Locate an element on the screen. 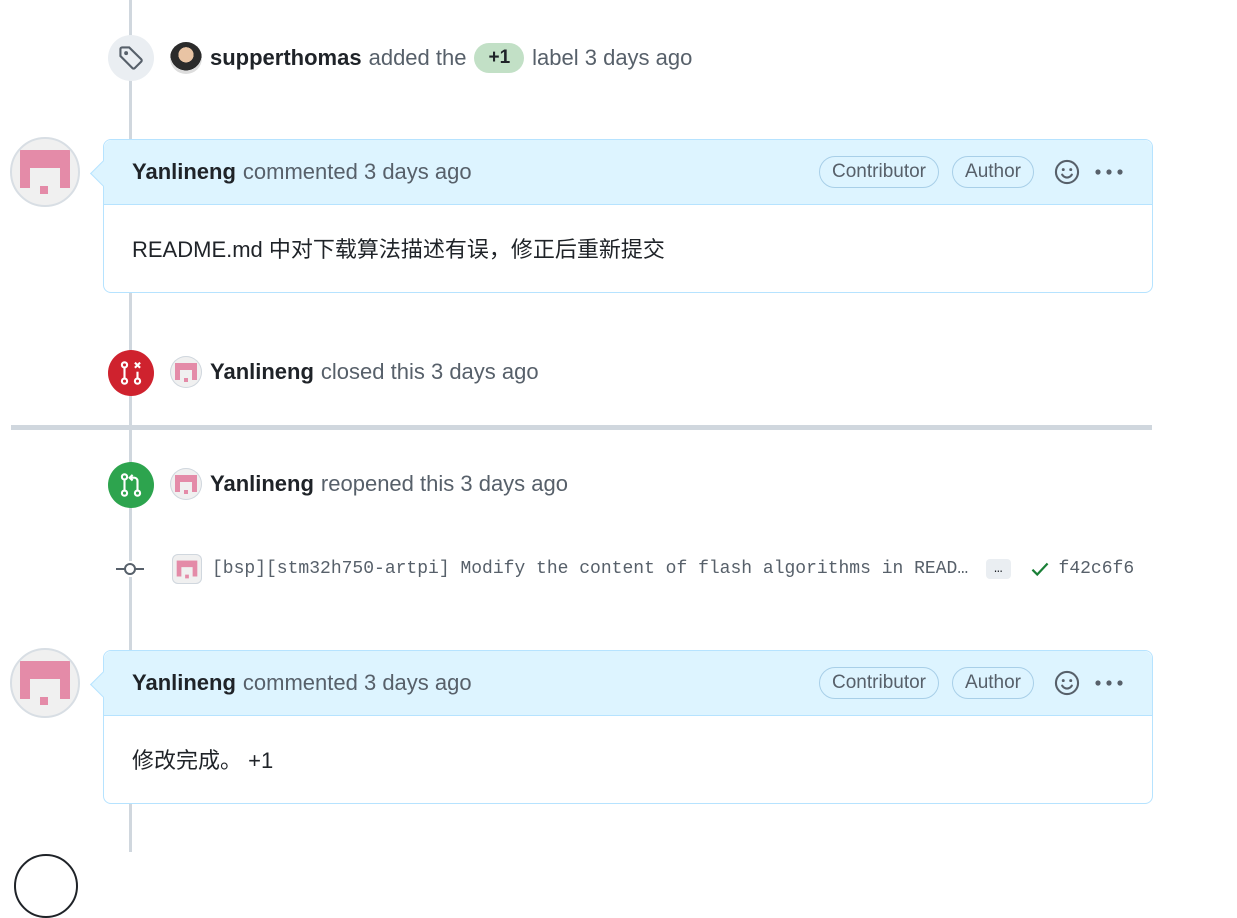 Image resolution: width=1237 pixels, height=918 pixels. comment-text: README.md 中对下载算法描述有误，修正后重新提交 is located at coordinates (398, 249).